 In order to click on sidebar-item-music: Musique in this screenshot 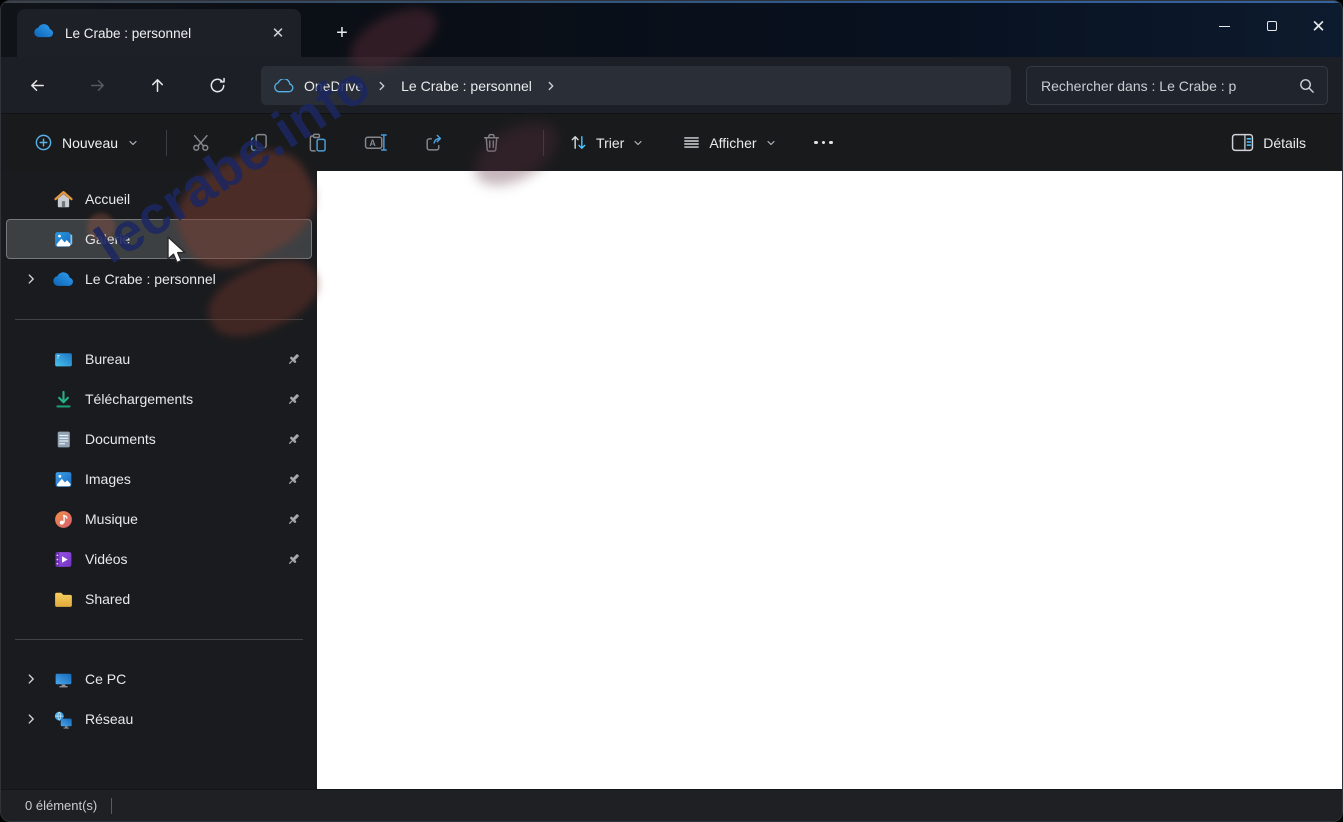, I will do `click(159, 519)`.